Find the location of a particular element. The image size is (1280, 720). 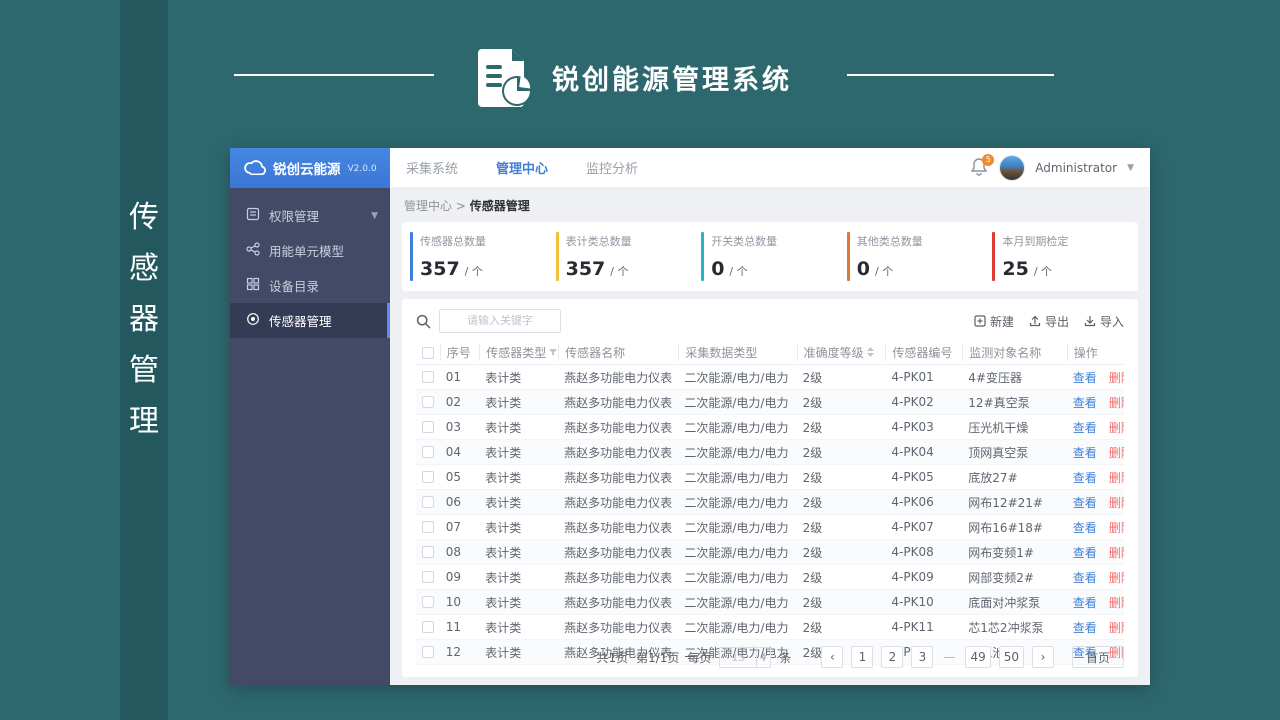

cell-text: 4-PK01 is located at coordinates (912, 377).